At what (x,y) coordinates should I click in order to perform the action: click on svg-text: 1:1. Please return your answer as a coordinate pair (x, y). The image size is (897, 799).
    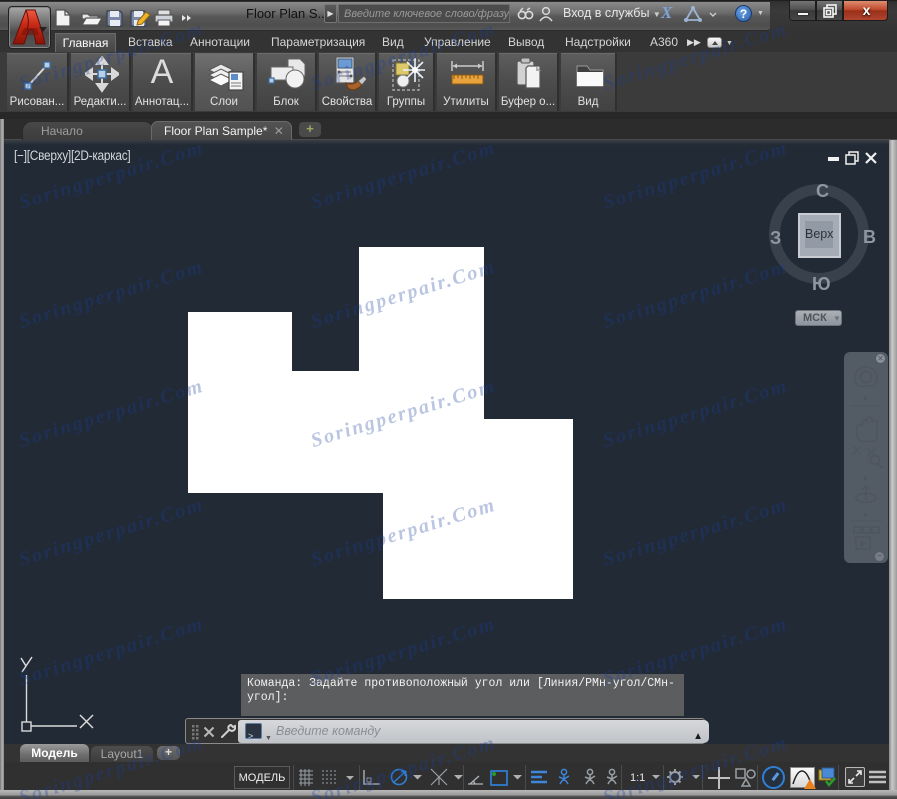
    Looking at the image, I should click on (637, 778).